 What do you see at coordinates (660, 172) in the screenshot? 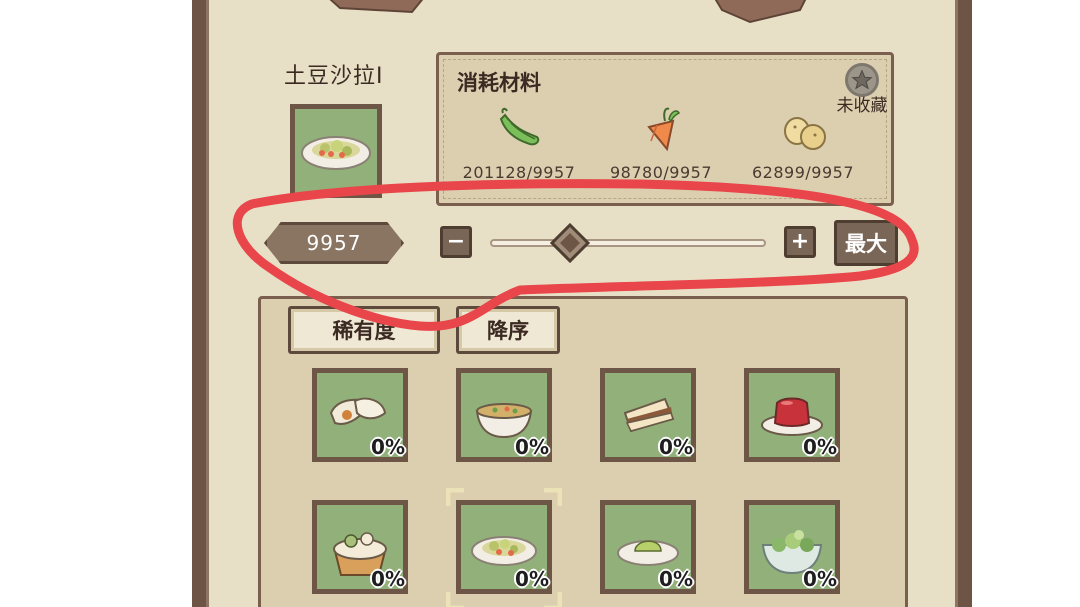
I see `material-count: 98780/9957` at bounding box center [660, 172].